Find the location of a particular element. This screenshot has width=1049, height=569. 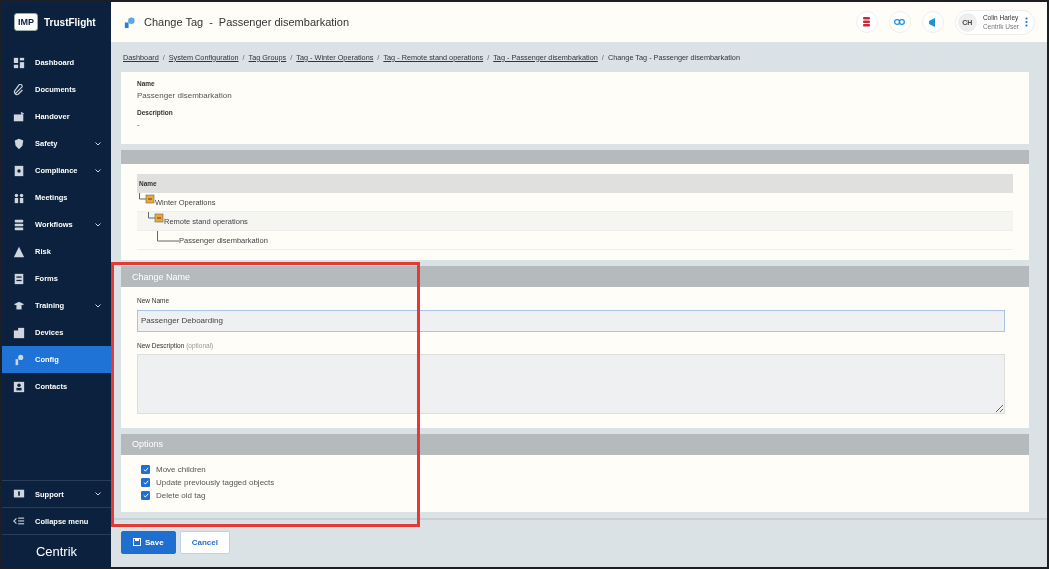

more-icon is located at coordinates (1026, 22).